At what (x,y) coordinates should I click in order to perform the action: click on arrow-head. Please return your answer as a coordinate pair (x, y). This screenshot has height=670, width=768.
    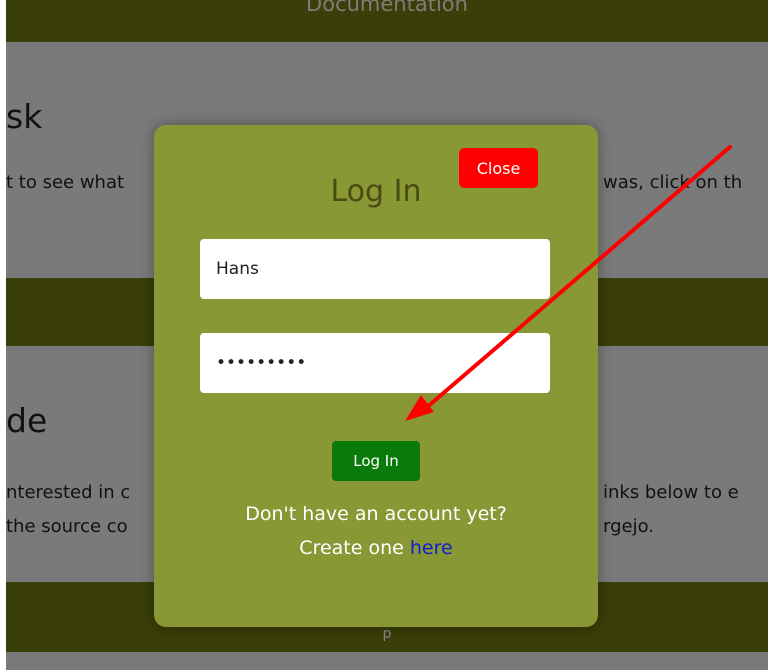
    Looking at the image, I should click on (419, 408).